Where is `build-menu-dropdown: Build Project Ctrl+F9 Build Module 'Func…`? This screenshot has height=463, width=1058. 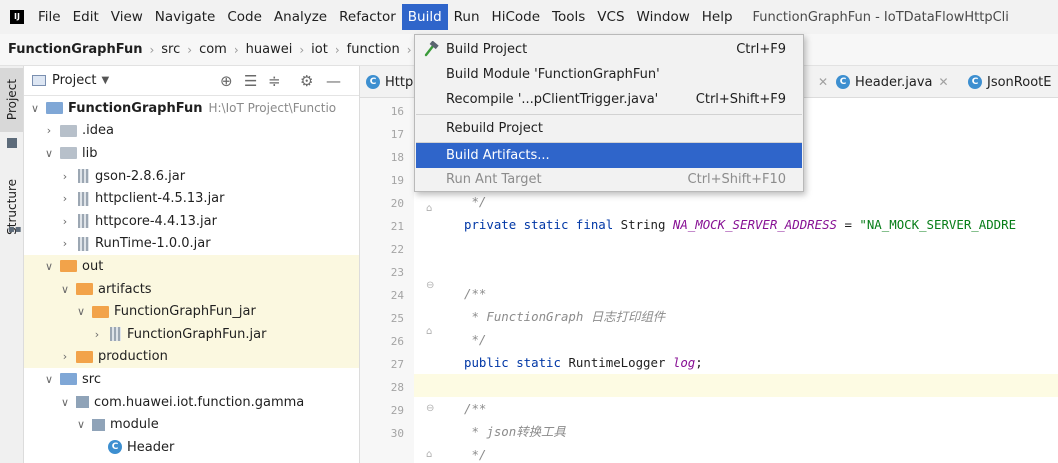
build-menu-dropdown: Build Project Ctrl+F9 Build Module 'Func… is located at coordinates (609, 113).